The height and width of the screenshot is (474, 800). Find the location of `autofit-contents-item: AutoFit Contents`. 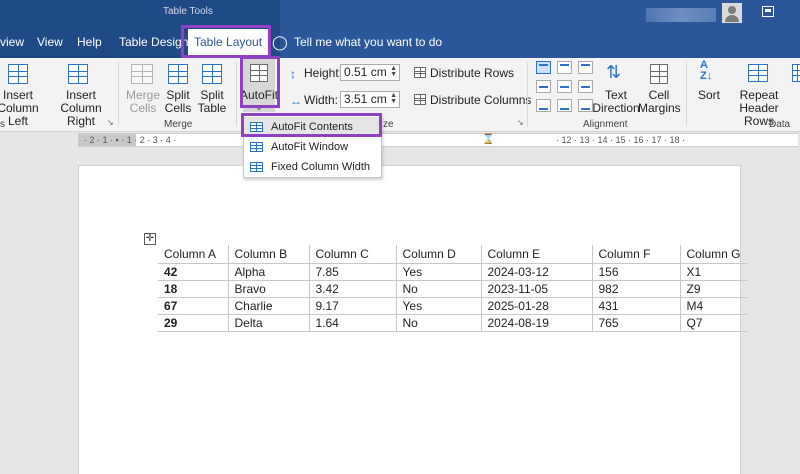

autofit-contents-item: AutoFit Contents is located at coordinates (312, 127).